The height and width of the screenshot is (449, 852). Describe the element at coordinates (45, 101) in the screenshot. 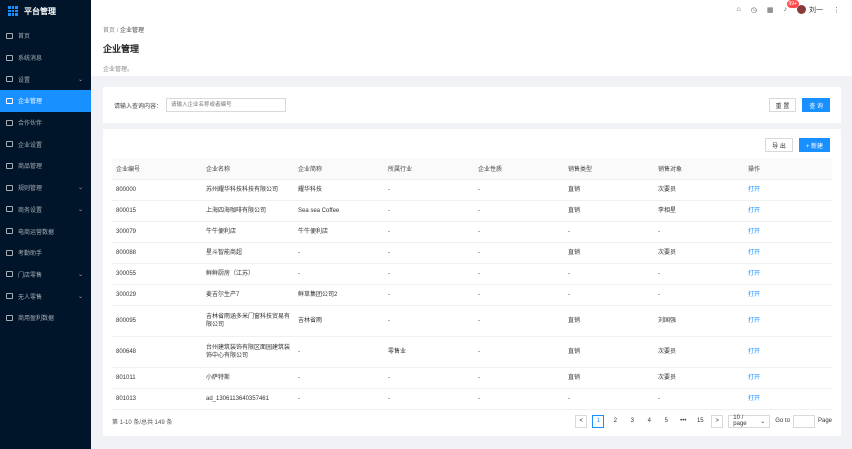

I see `sidebar-item: 企业管理` at that location.